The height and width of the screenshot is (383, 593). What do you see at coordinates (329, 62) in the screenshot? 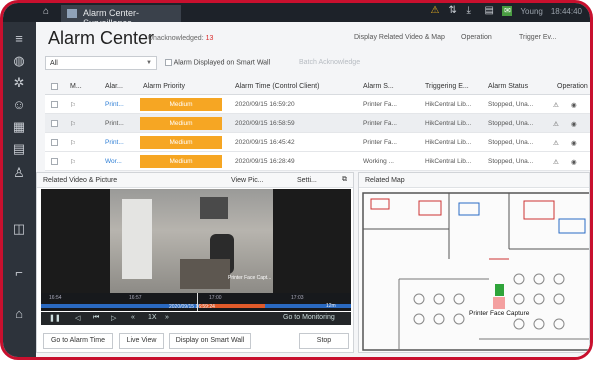
I see `batch-acknowledge-button: Batch Acknowledge` at bounding box center [329, 62].